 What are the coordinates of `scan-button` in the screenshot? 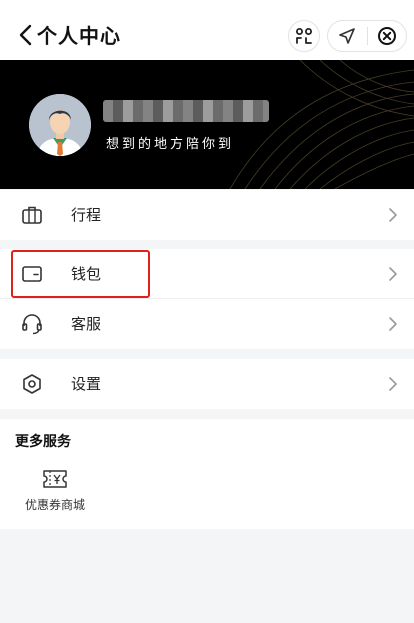 It's located at (304, 36).